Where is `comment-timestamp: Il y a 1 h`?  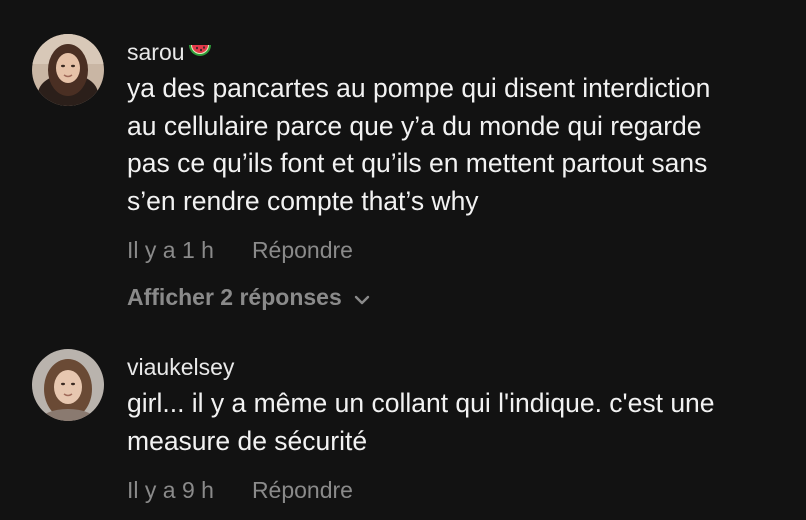
comment-timestamp: Il y a 1 h is located at coordinates (170, 250).